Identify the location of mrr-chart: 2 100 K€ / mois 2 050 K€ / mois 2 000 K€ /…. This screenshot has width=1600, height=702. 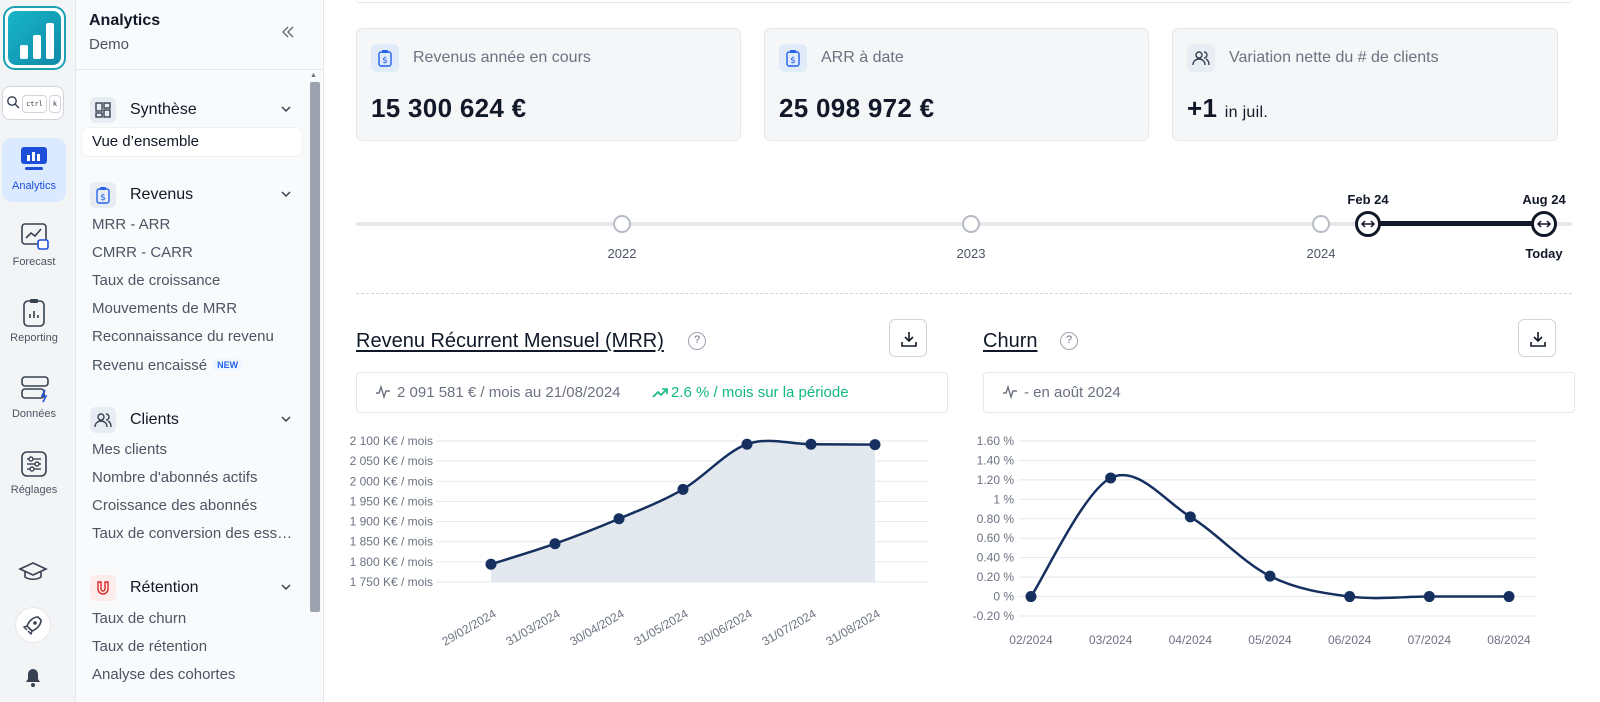
(646, 550).